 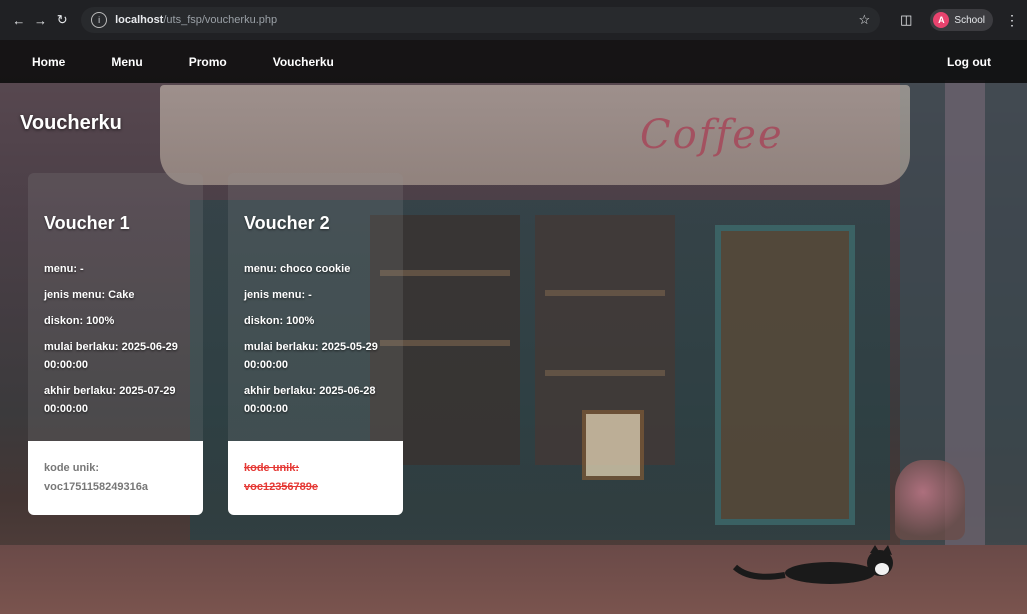 I want to click on site-navbar: Home Menu Promo Voucherku Log out, so click(x=513, y=61).